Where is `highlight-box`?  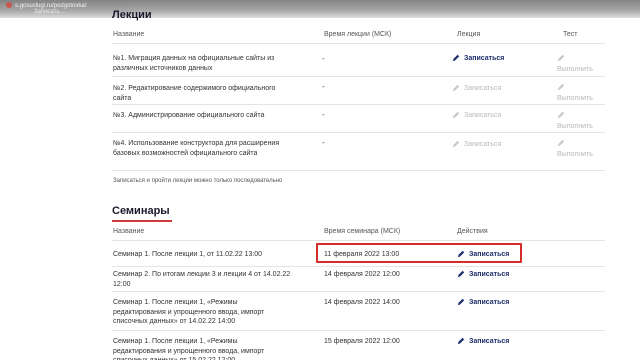 highlight-box is located at coordinates (419, 253).